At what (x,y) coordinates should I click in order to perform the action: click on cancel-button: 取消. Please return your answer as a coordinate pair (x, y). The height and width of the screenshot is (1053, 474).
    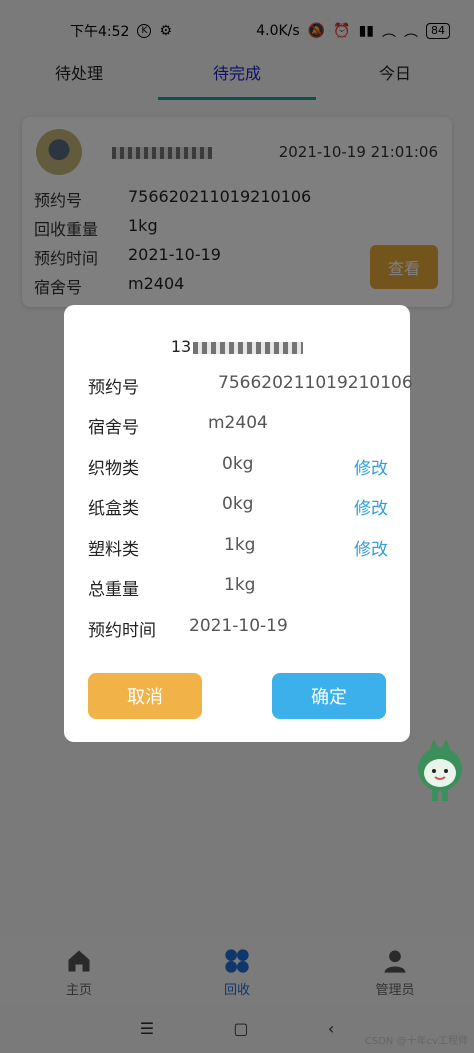
    Looking at the image, I should click on (145, 696).